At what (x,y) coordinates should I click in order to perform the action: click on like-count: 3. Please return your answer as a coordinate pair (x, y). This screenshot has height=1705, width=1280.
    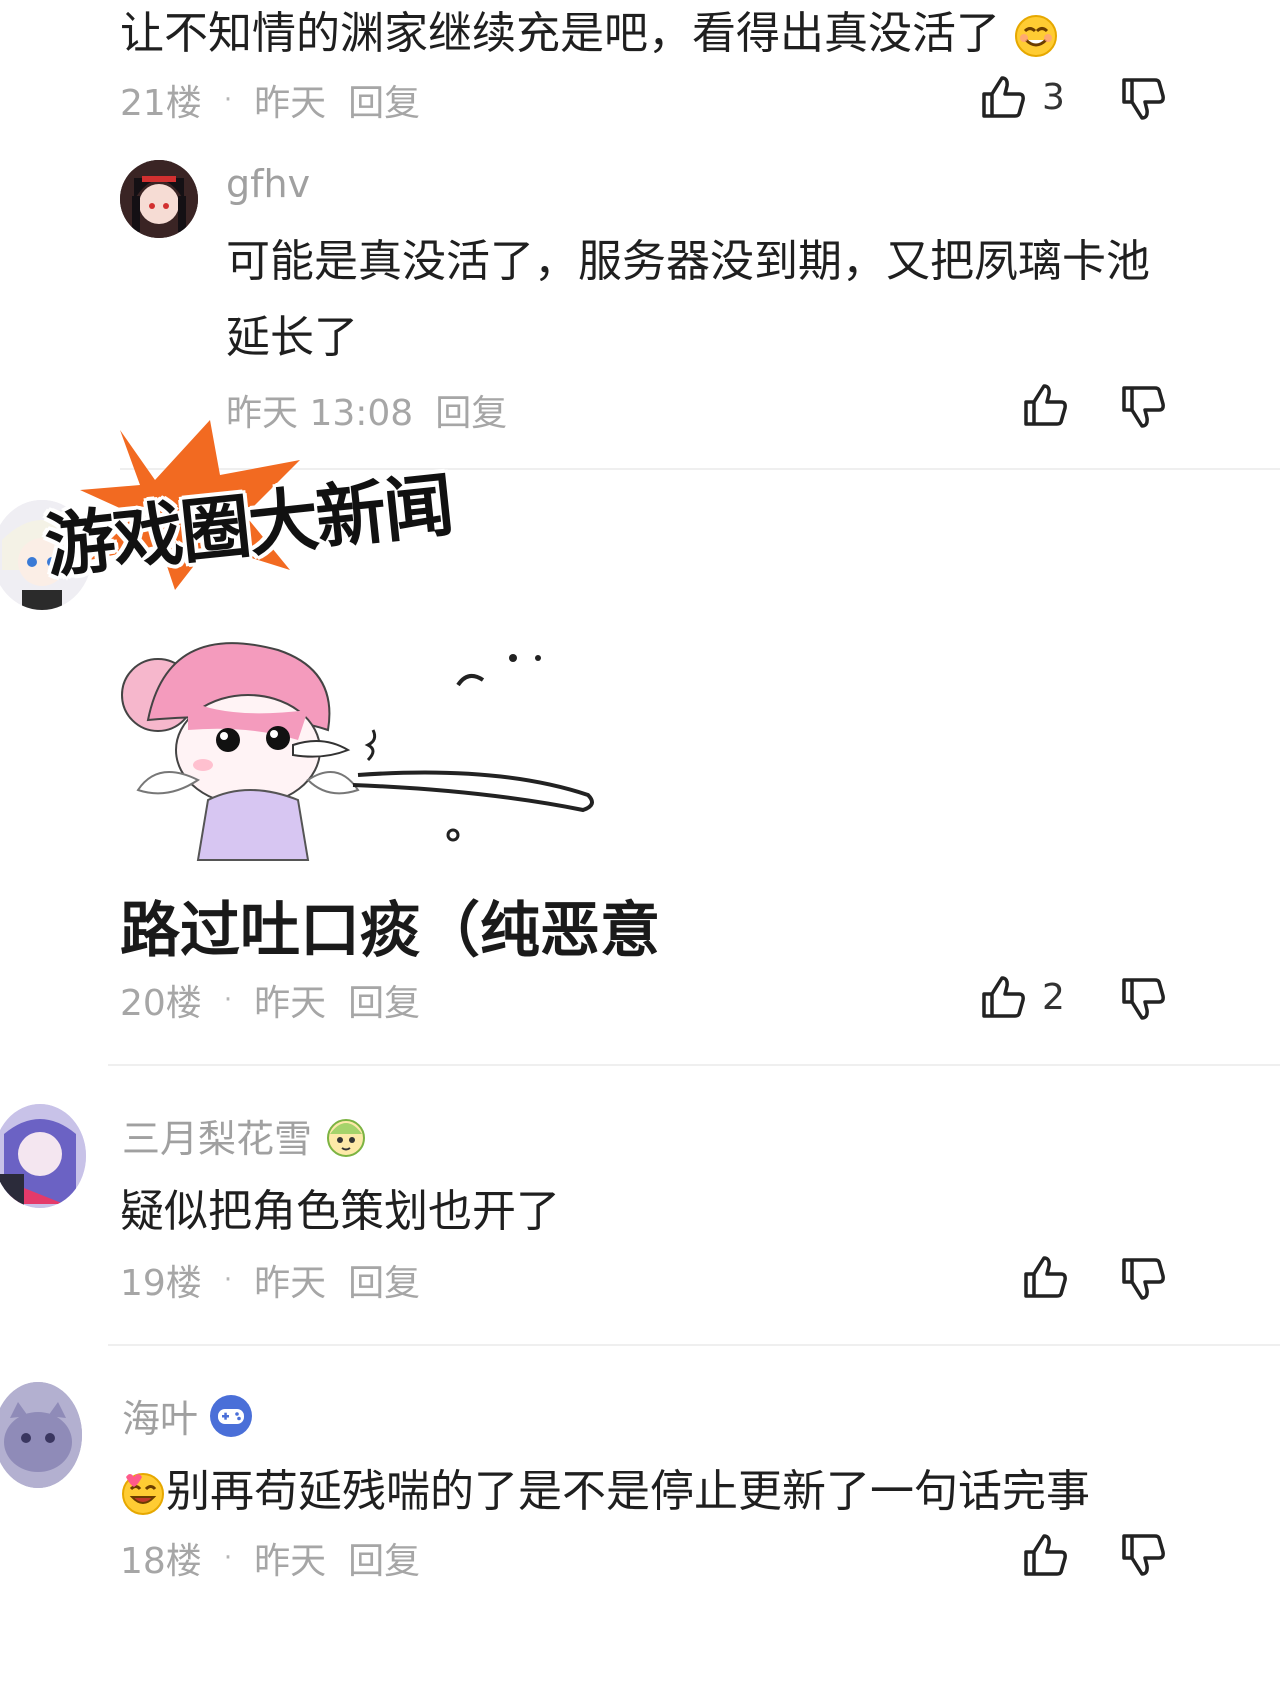
    Looking at the image, I should click on (1053, 97).